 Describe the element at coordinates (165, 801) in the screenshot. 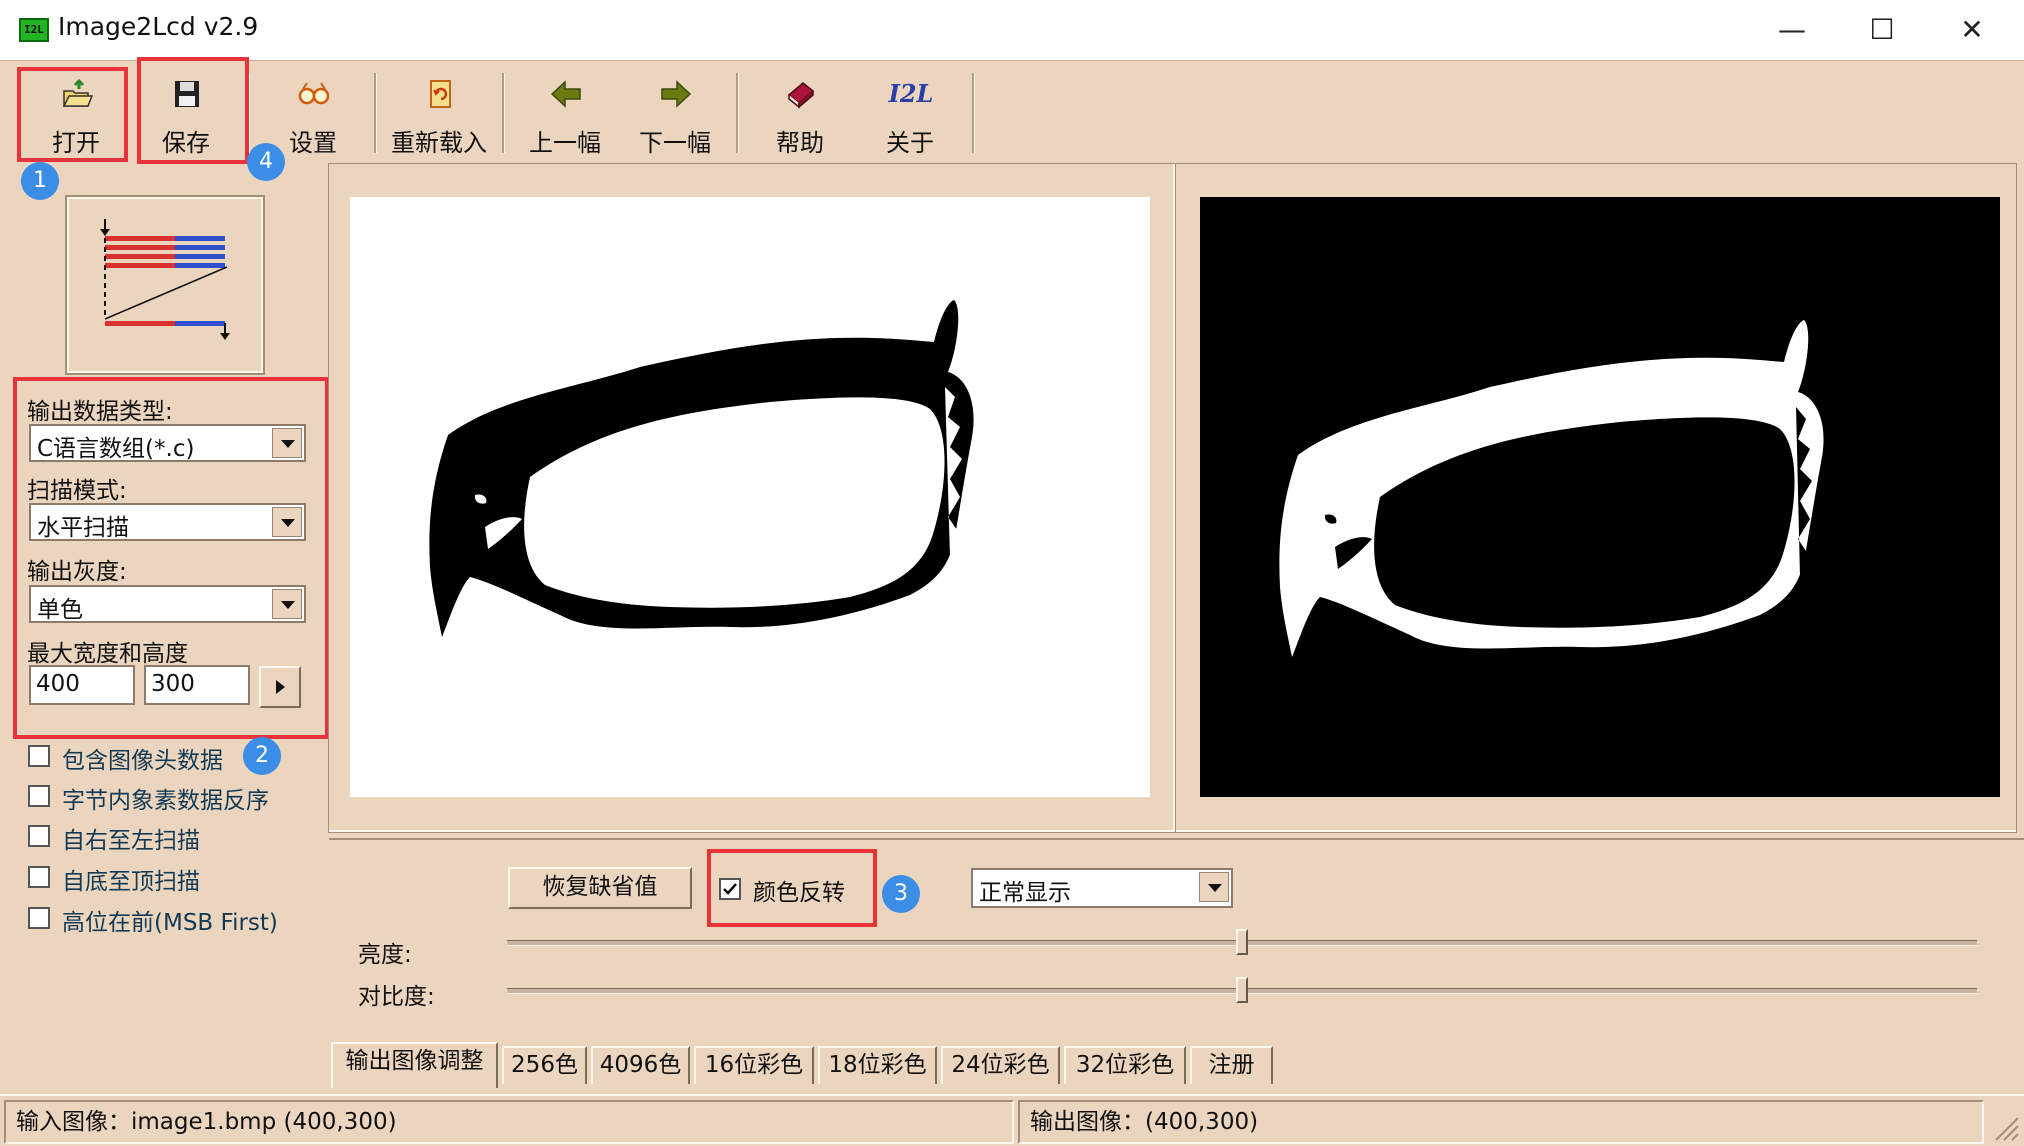

I see `option-label: 字节内象素数据反序` at that location.